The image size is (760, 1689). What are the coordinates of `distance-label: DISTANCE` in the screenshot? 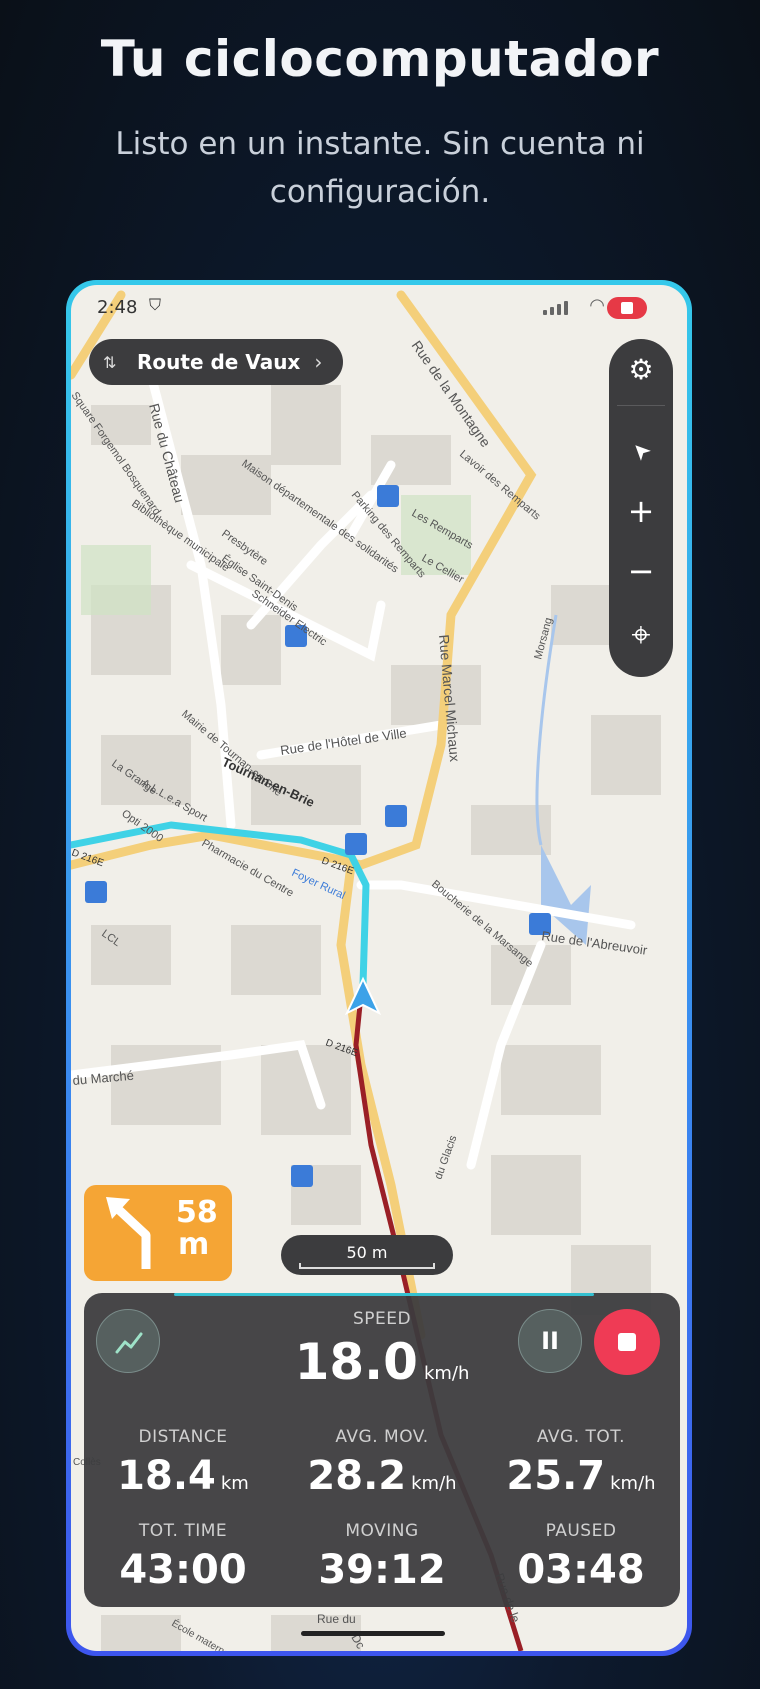 It's located at (183, 1437).